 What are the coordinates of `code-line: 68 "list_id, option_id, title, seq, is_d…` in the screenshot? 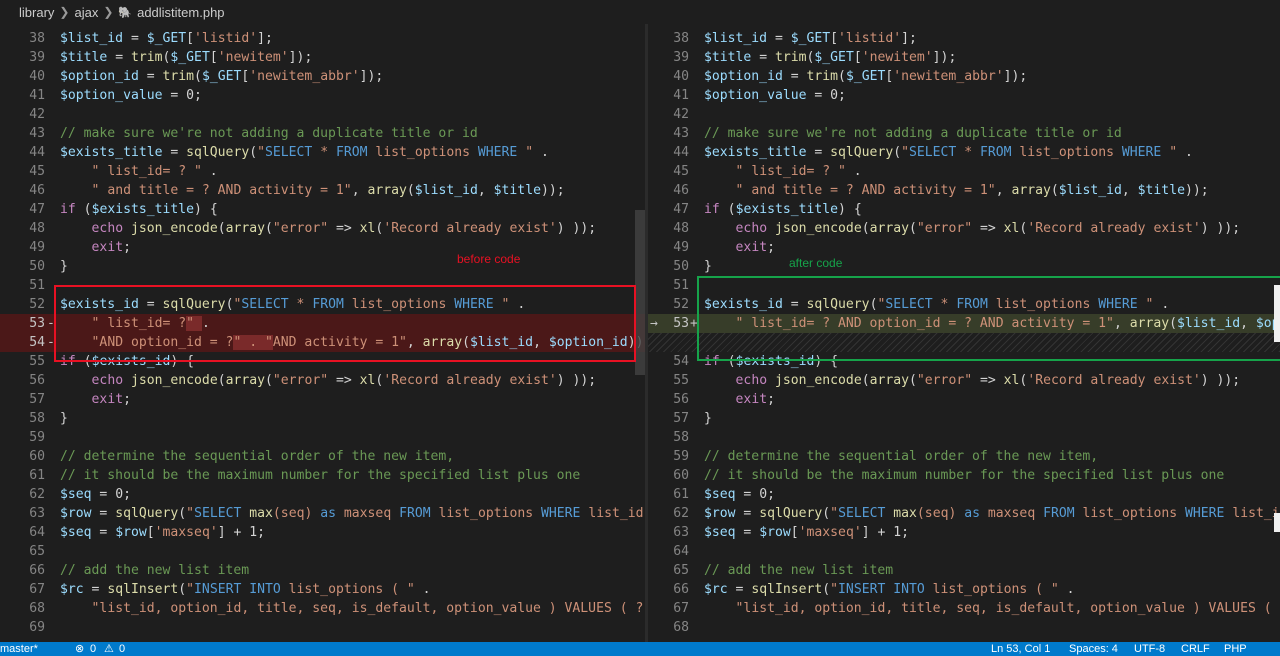 It's located at (322, 608).